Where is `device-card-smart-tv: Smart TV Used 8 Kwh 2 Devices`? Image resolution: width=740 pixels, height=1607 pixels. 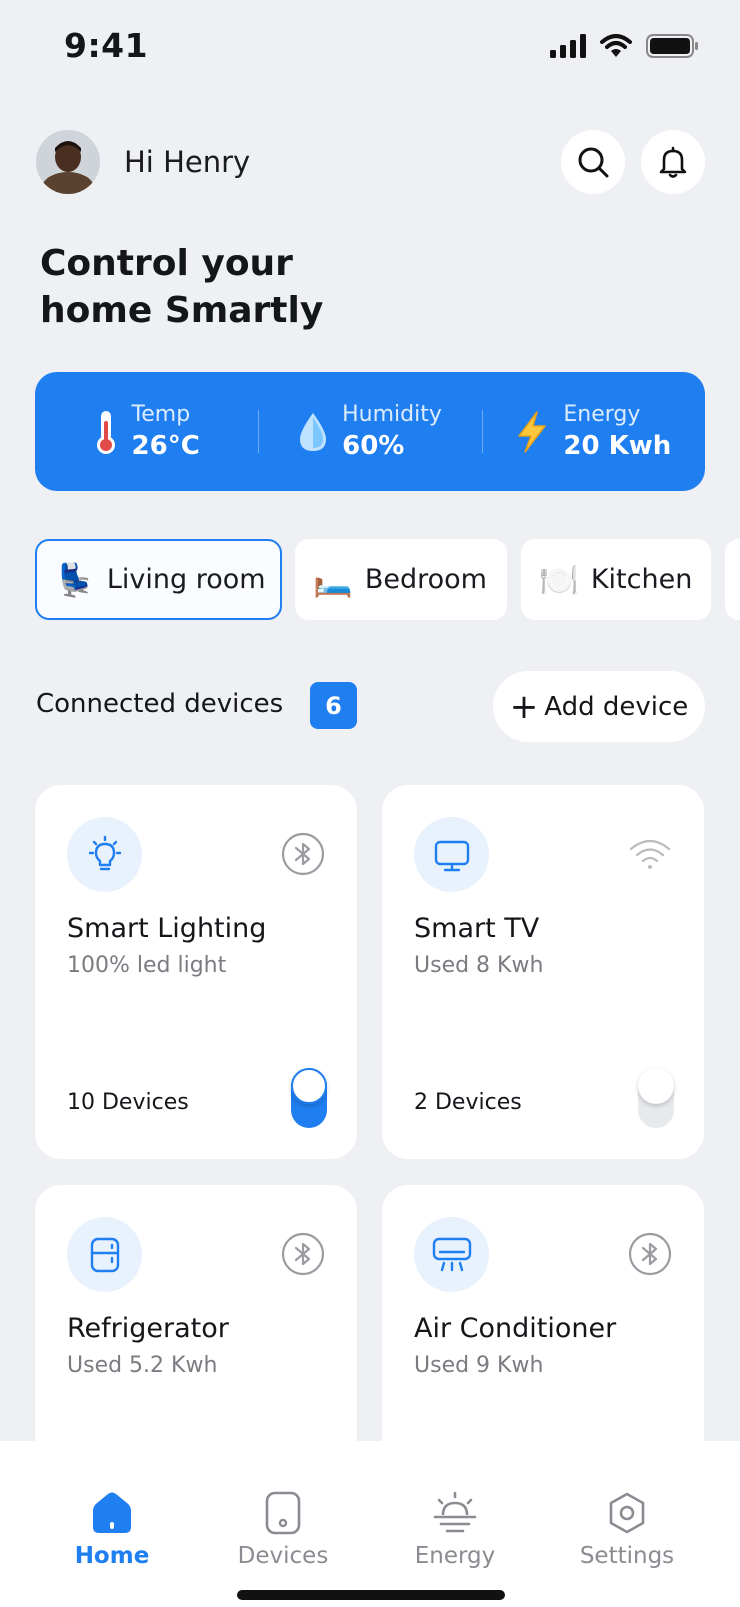 device-card-smart-tv: Smart TV Used 8 Kwh 2 Devices is located at coordinates (543, 972).